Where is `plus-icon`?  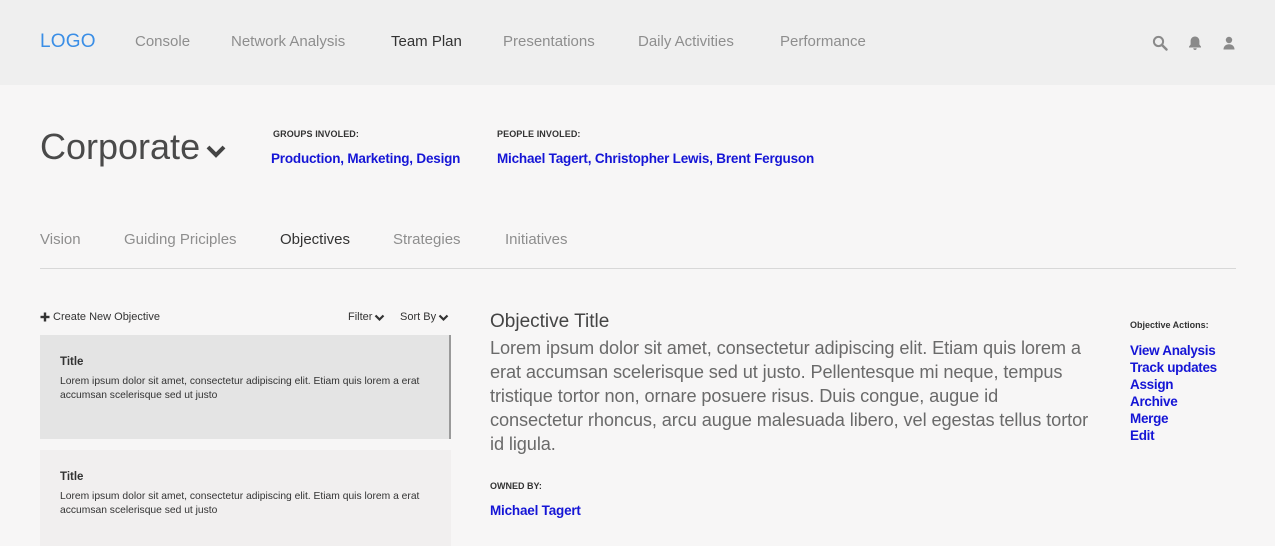 plus-icon is located at coordinates (45, 317).